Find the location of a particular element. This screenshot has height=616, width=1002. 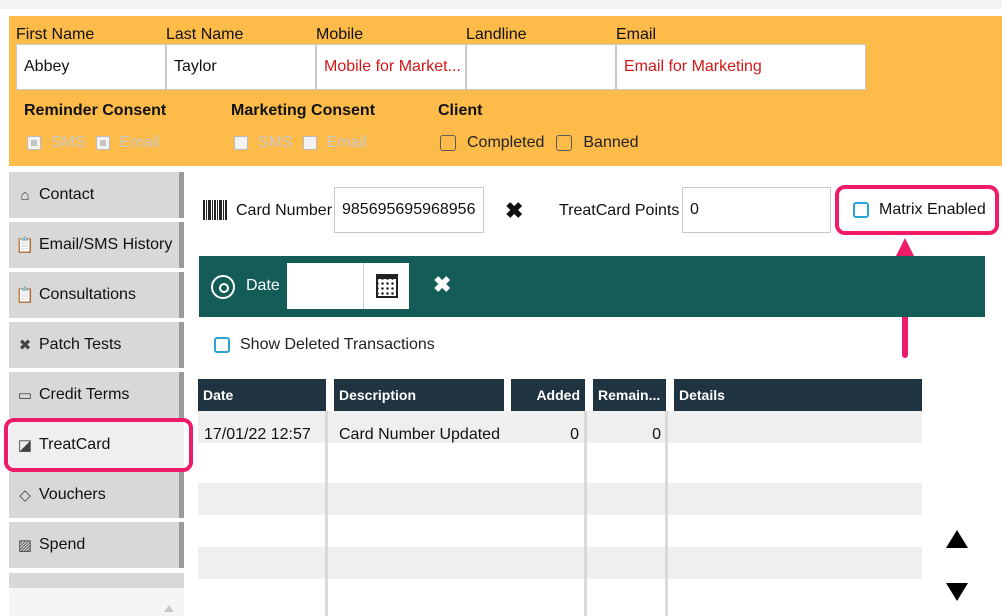

marketing-email-label: Email is located at coordinates (346, 142).